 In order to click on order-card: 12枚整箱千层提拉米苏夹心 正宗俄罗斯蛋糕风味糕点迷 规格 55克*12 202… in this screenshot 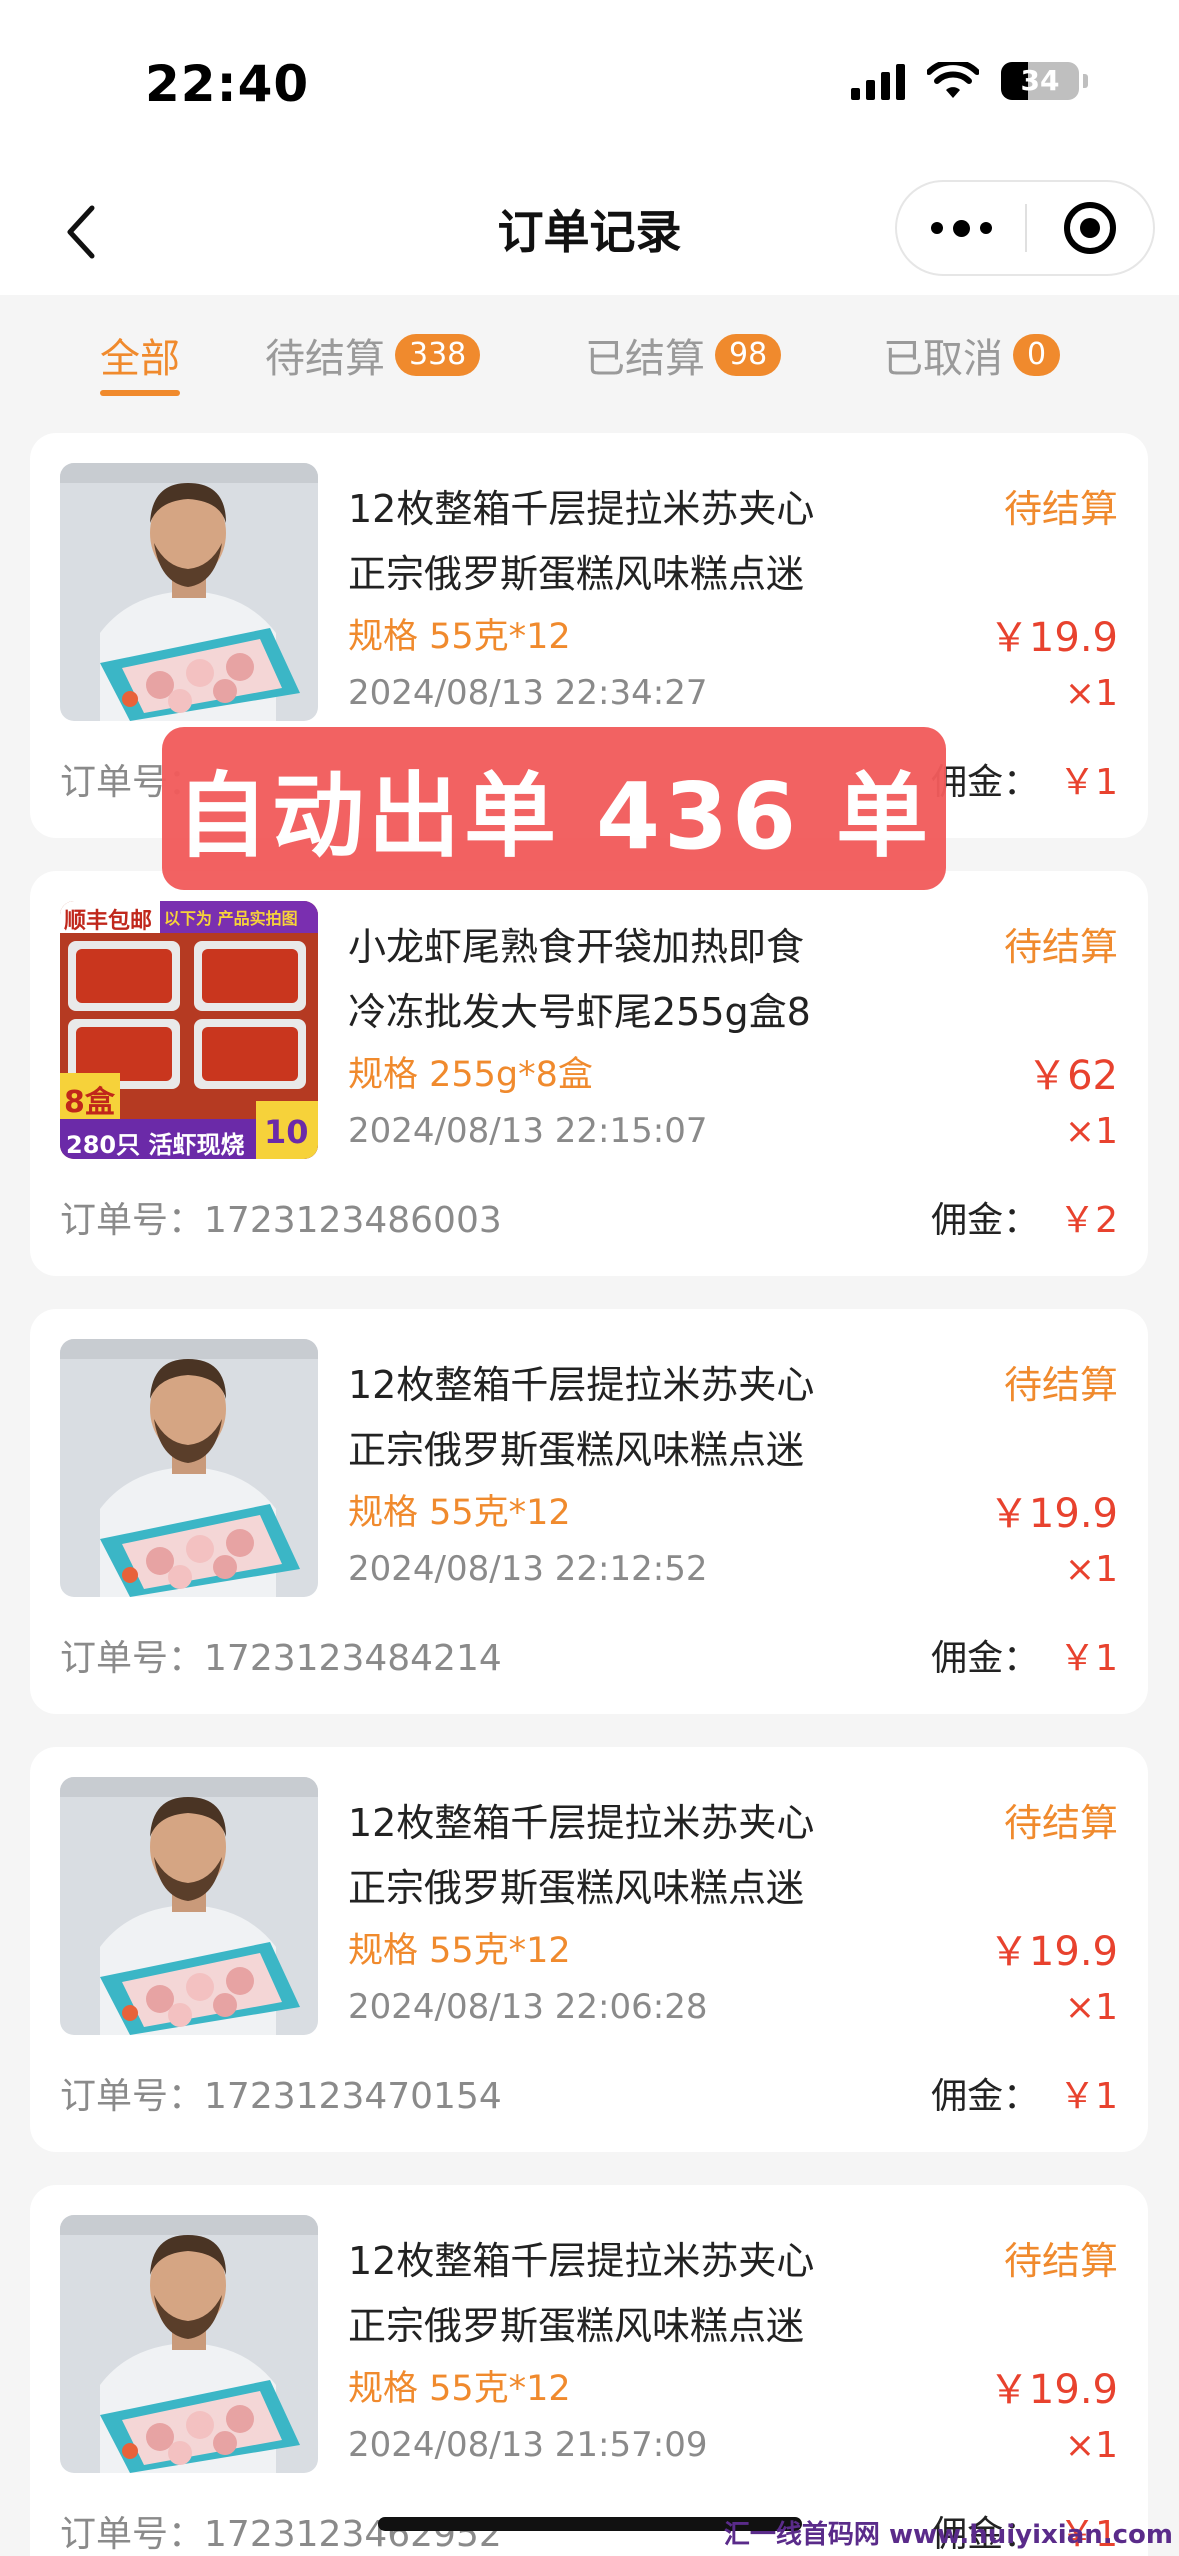, I will do `click(589, 2370)`.